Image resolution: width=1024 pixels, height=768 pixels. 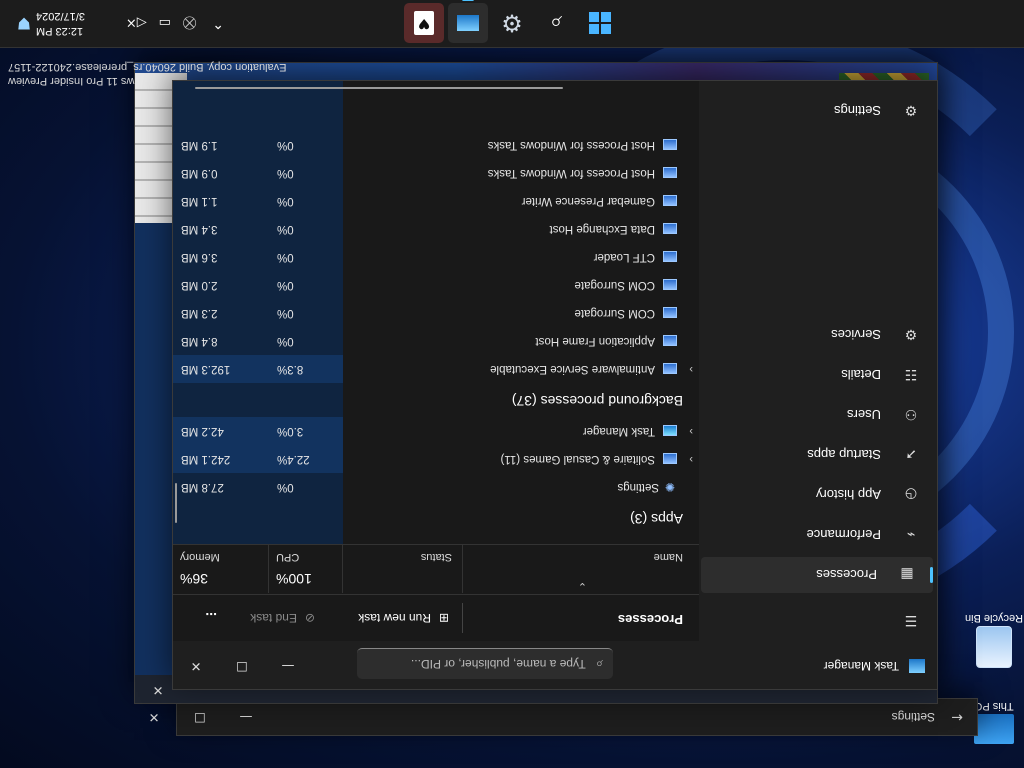 What do you see at coordinates (402, 569) in the screenshot?
I see `column-header-status: Status` at bounding box center [402, 569].